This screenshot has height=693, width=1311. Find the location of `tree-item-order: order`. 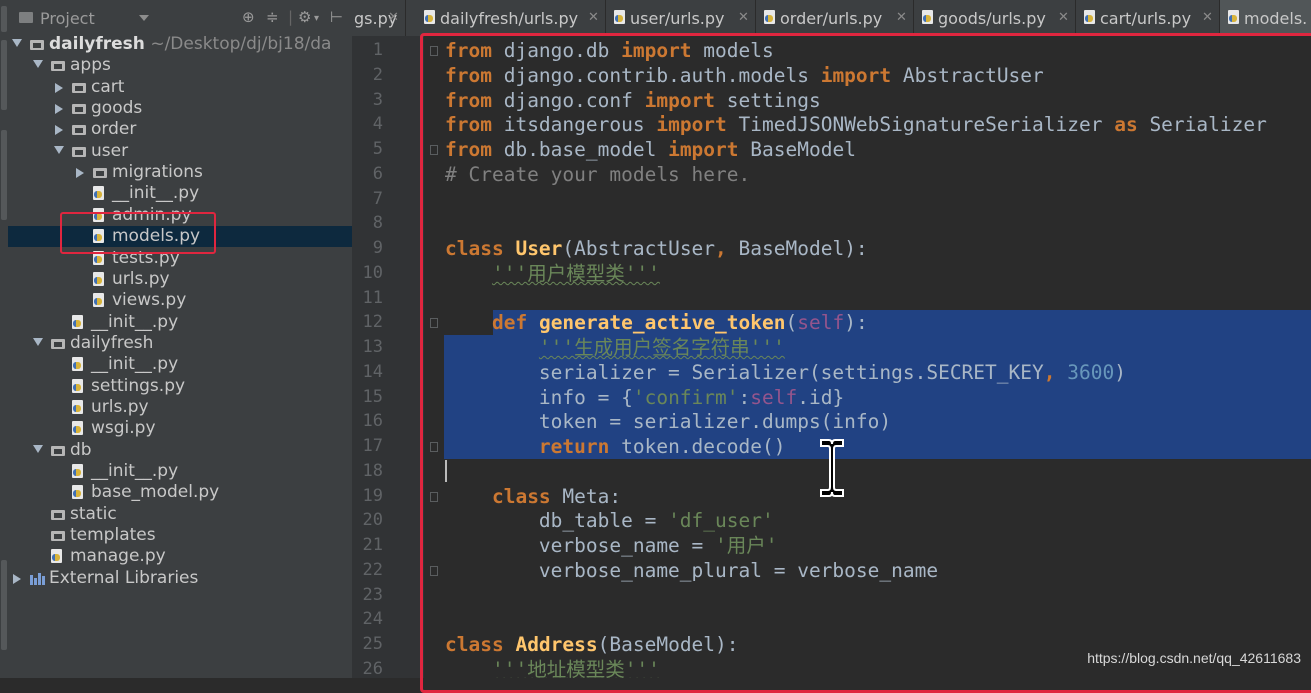

tree-item-order: order is located at coordinates (180, 129).